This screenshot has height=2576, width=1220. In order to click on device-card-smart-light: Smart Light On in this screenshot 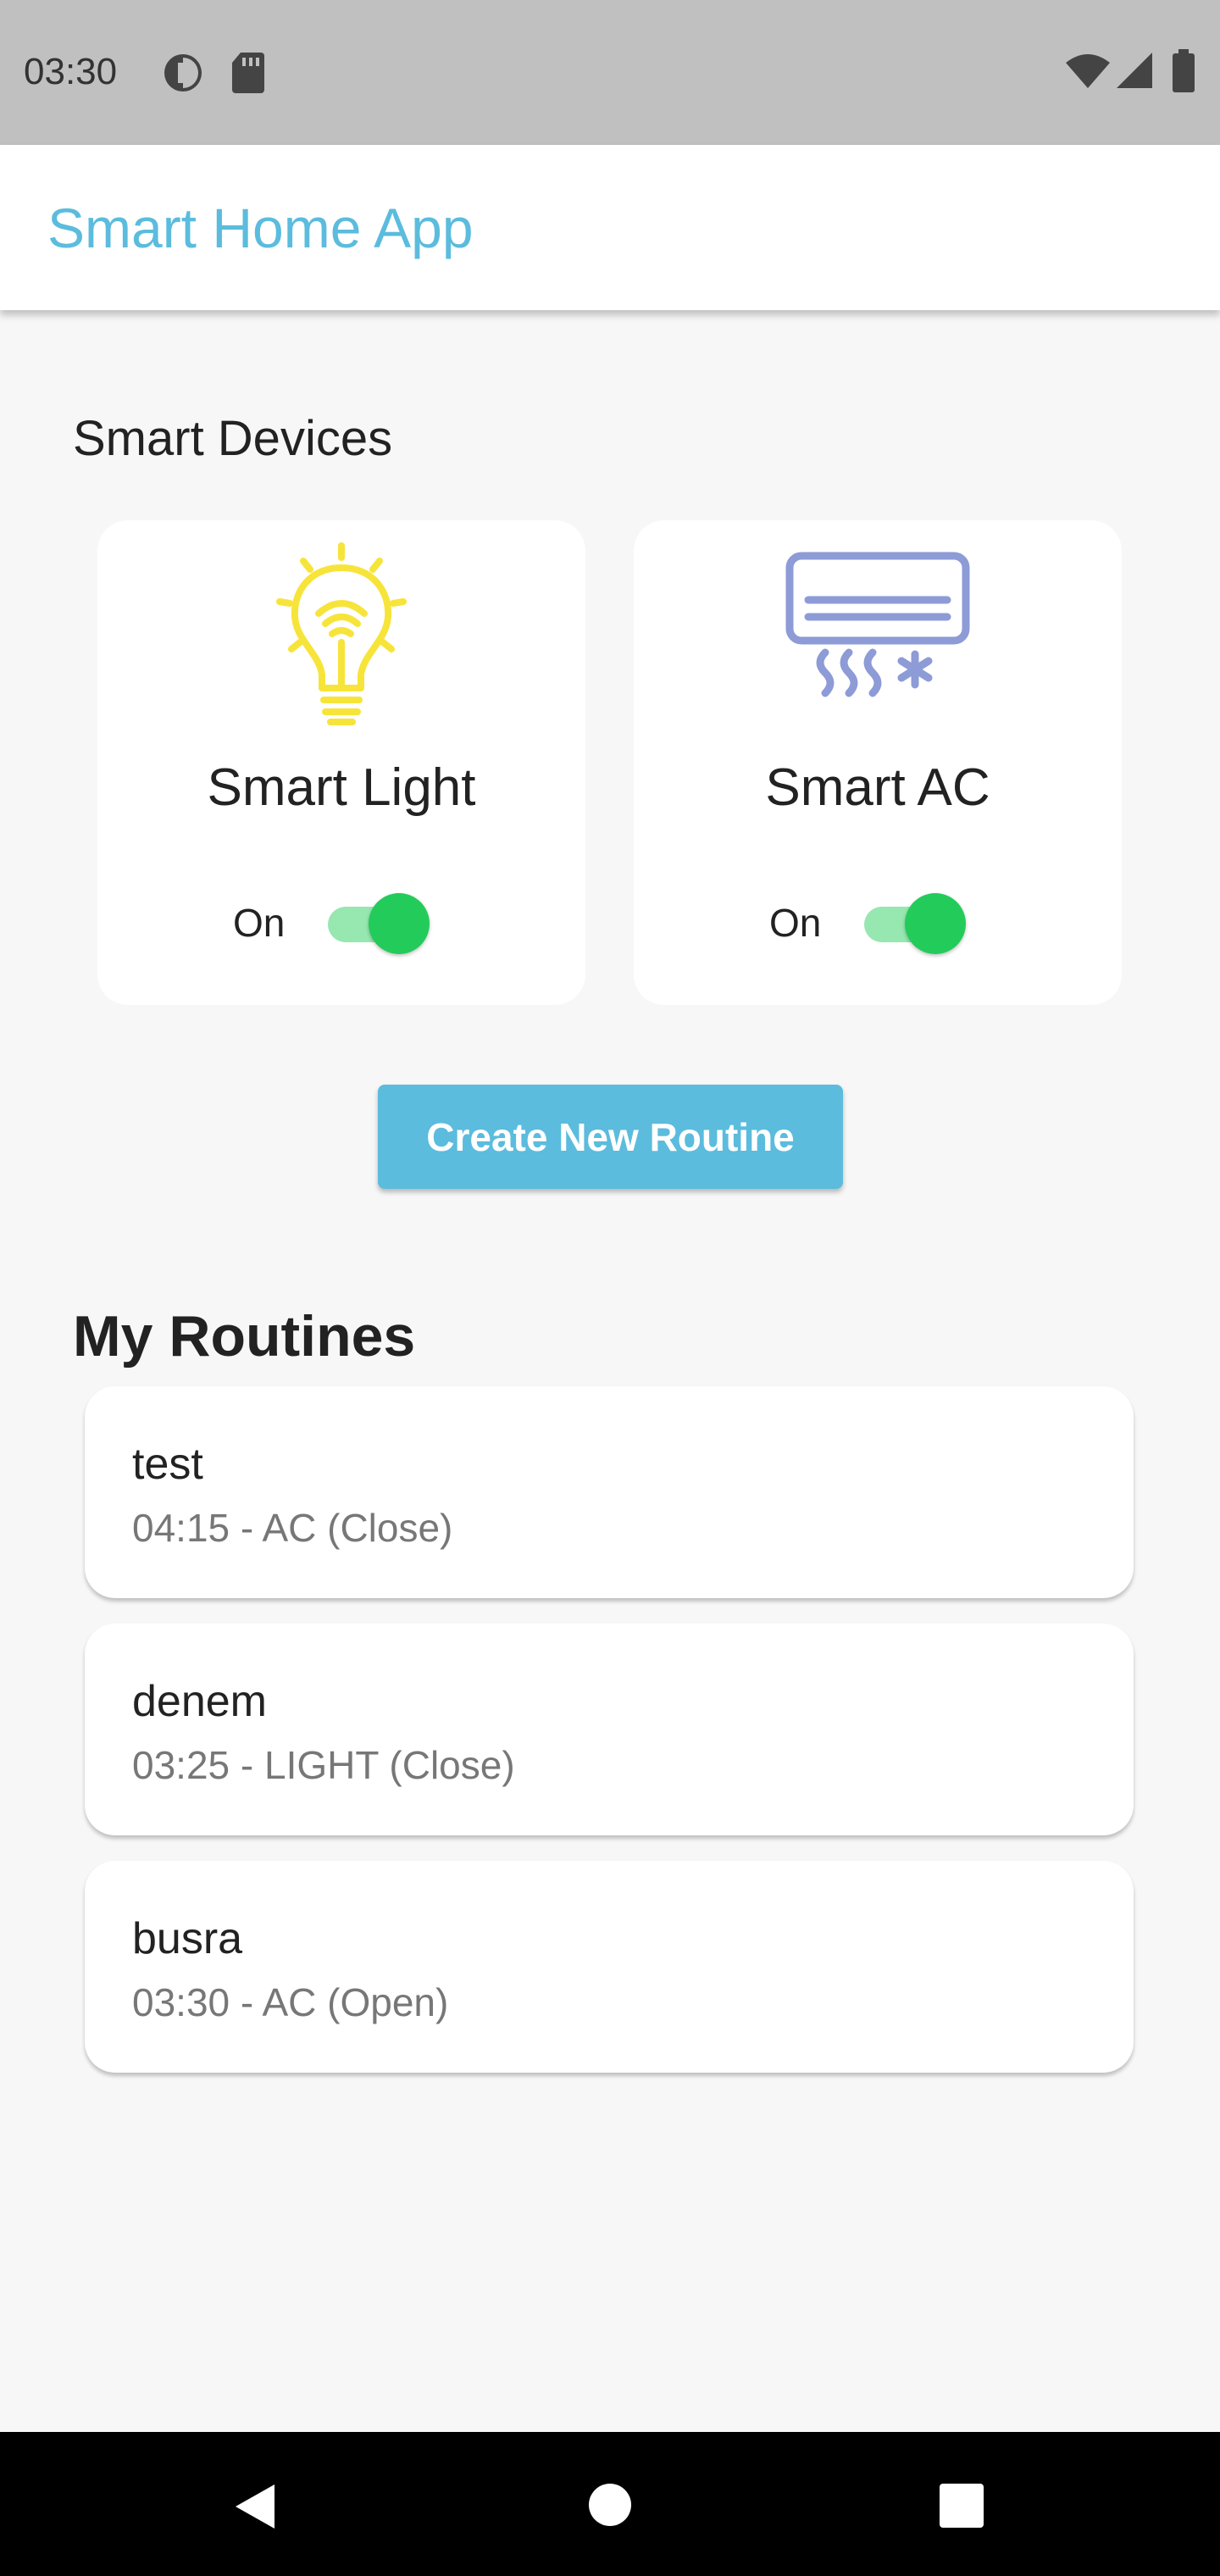, I will do `click(341, 762)`.